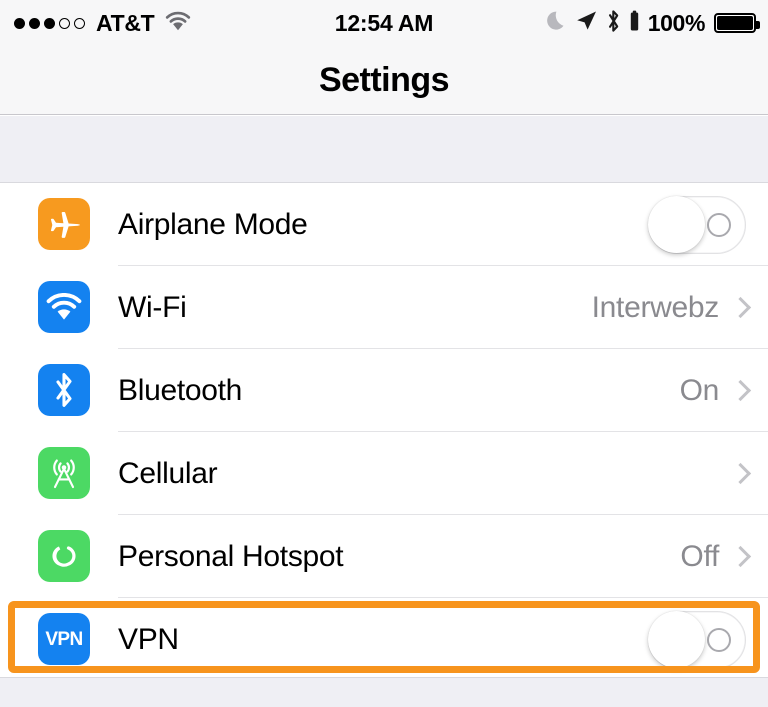  Describe the element at coordinates (125, 22) in the screenshot. I see `carrier-label: AT&T` at that location.